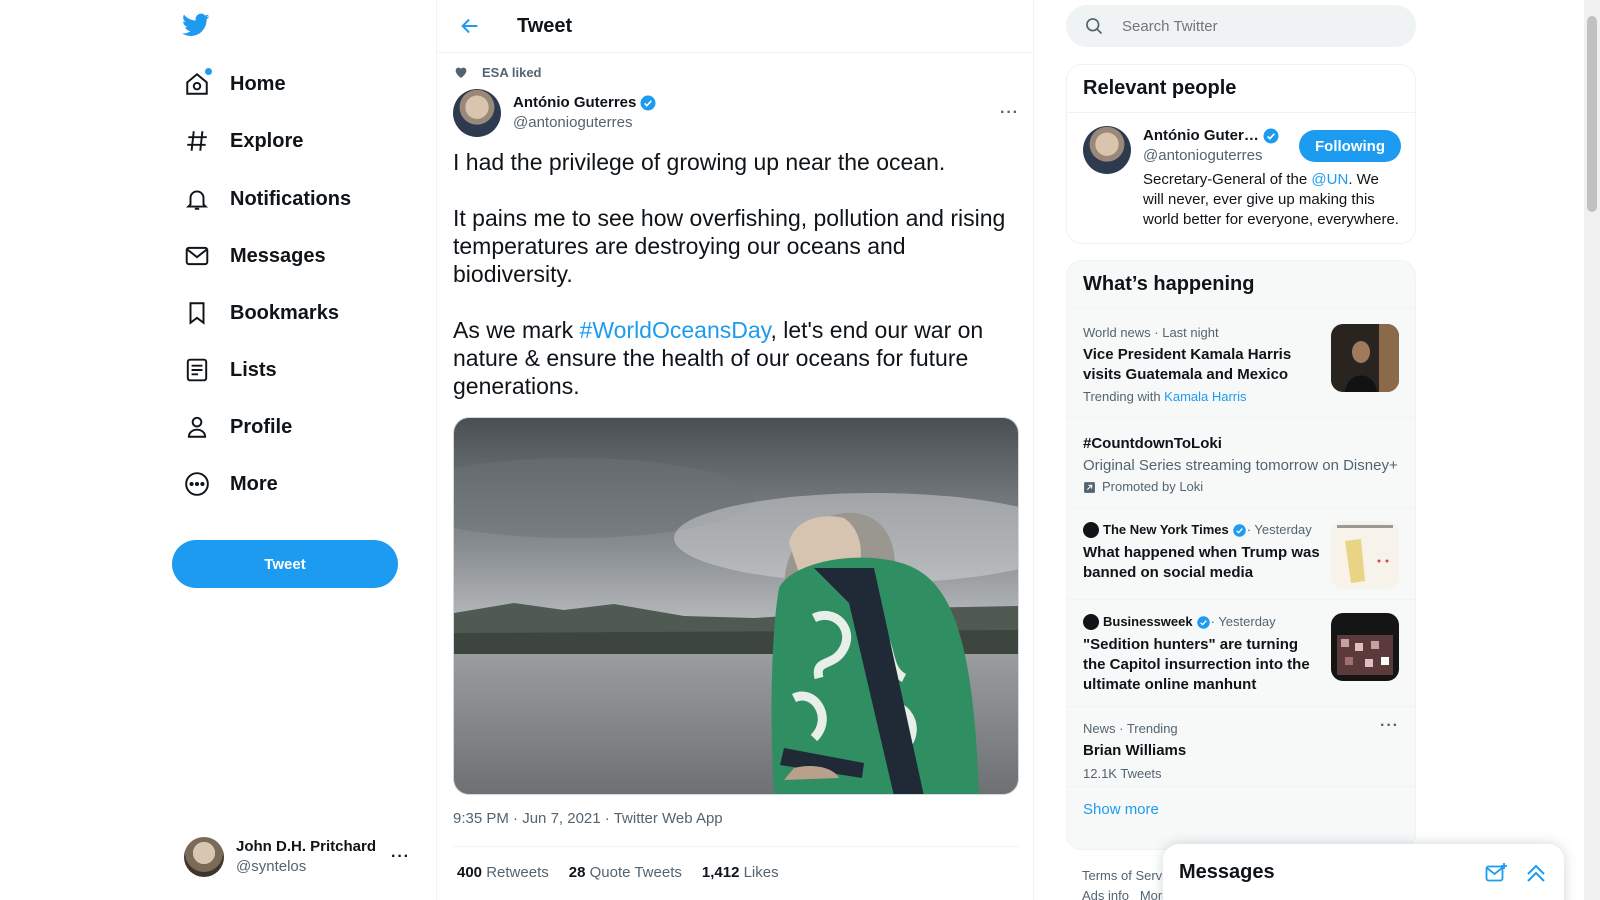 The image size is (1600, 900). What do you see at coordinates (1124, 396) in the screenshot?
I see `trend-sub-text: Trending with` at bounding box center [1124, 396].